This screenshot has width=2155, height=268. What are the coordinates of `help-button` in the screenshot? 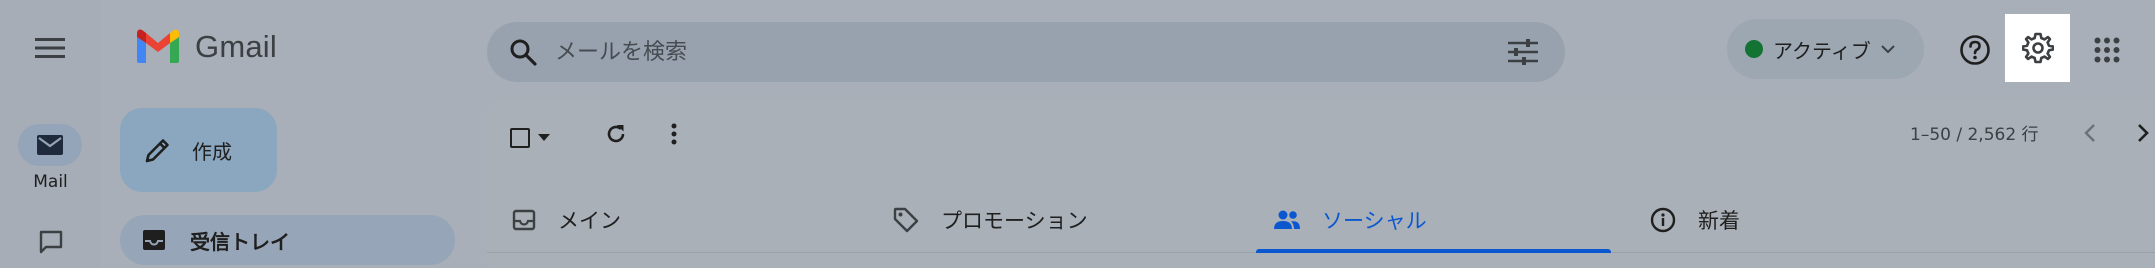 It's located at (1975, 50).